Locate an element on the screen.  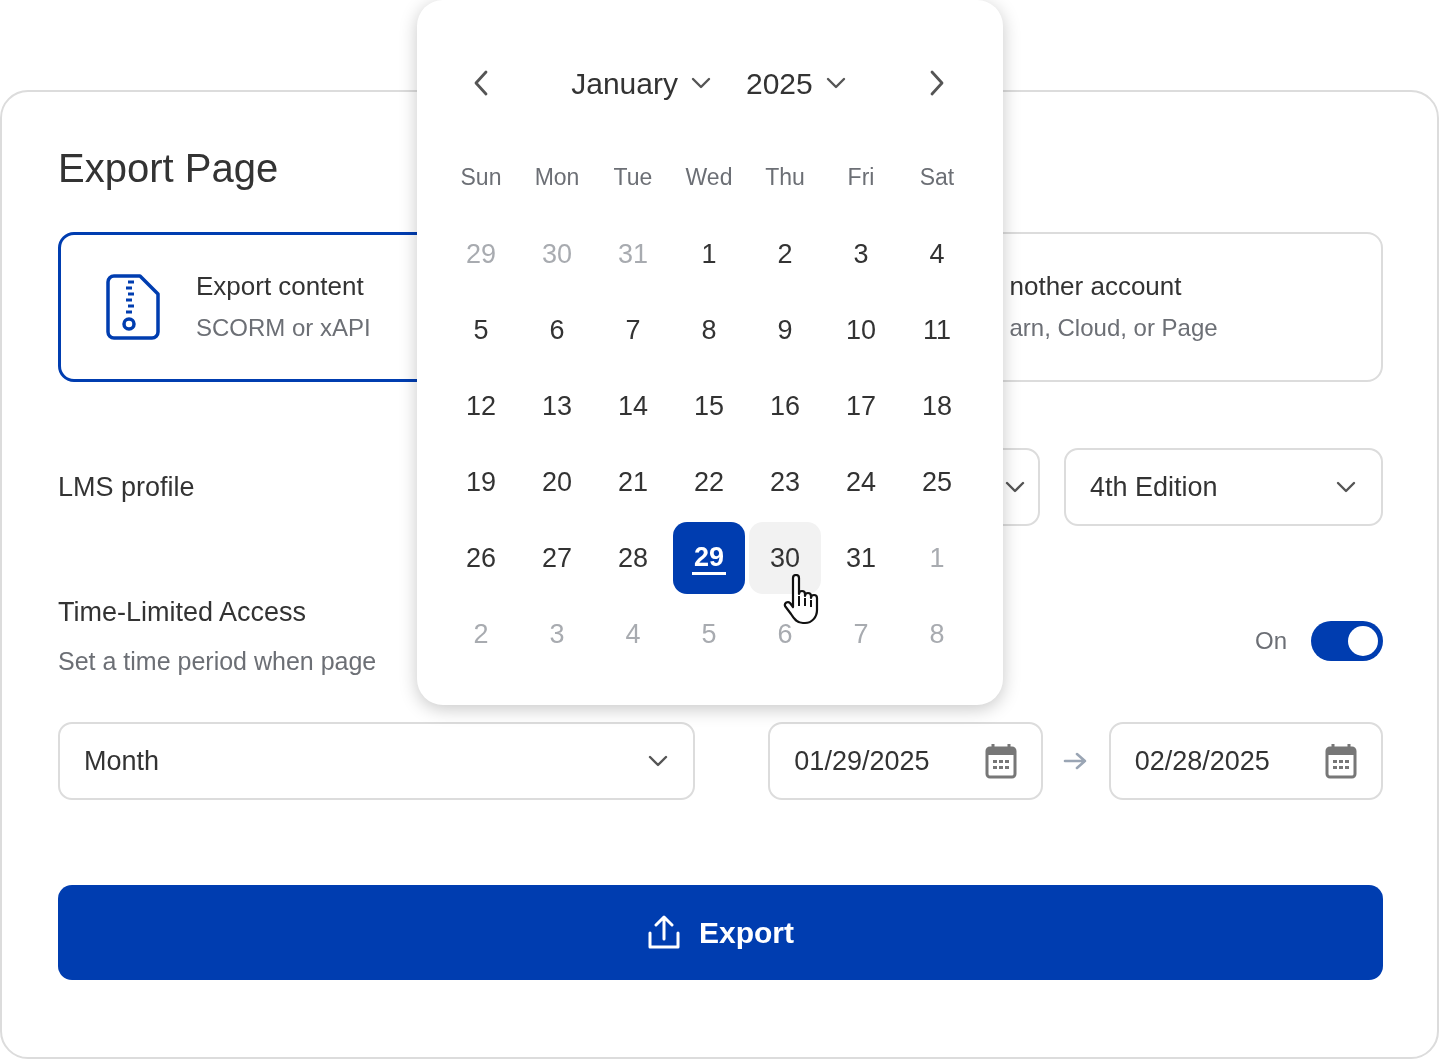
end-date-field: 02/28/2025 is located at coordinates (1245, 761).